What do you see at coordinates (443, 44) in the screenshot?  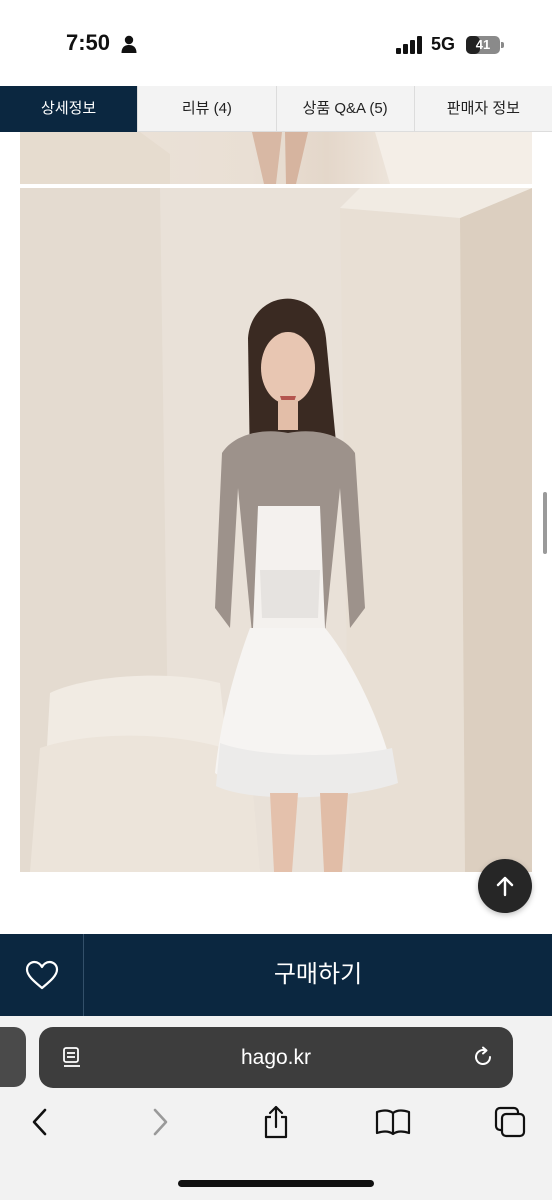 I see `network-label: 5G` at bounding box center [443, 44].